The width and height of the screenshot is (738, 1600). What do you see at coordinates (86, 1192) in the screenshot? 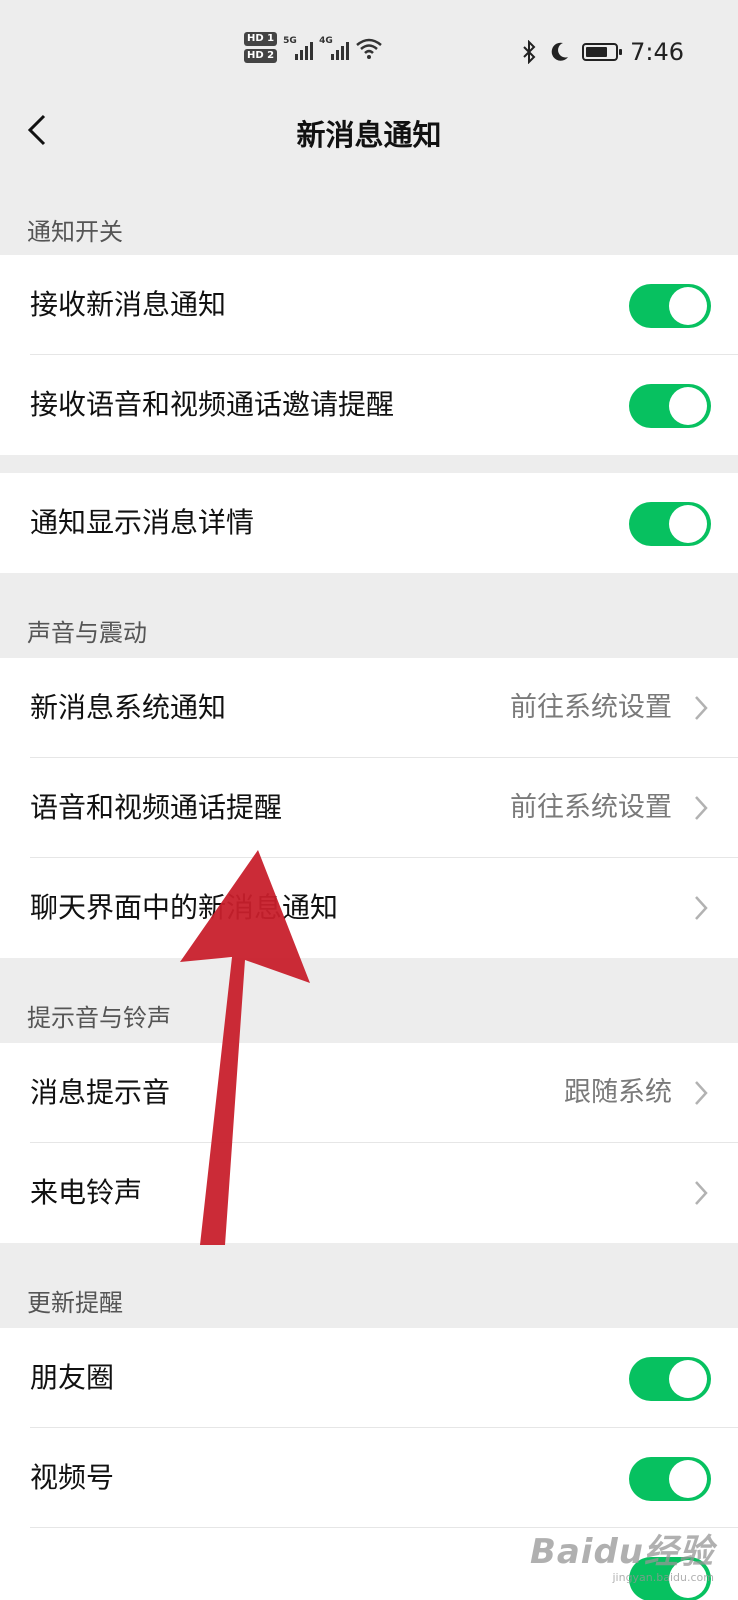
I see `row-label: 来电铃声` at bounding box center [86, 1192].